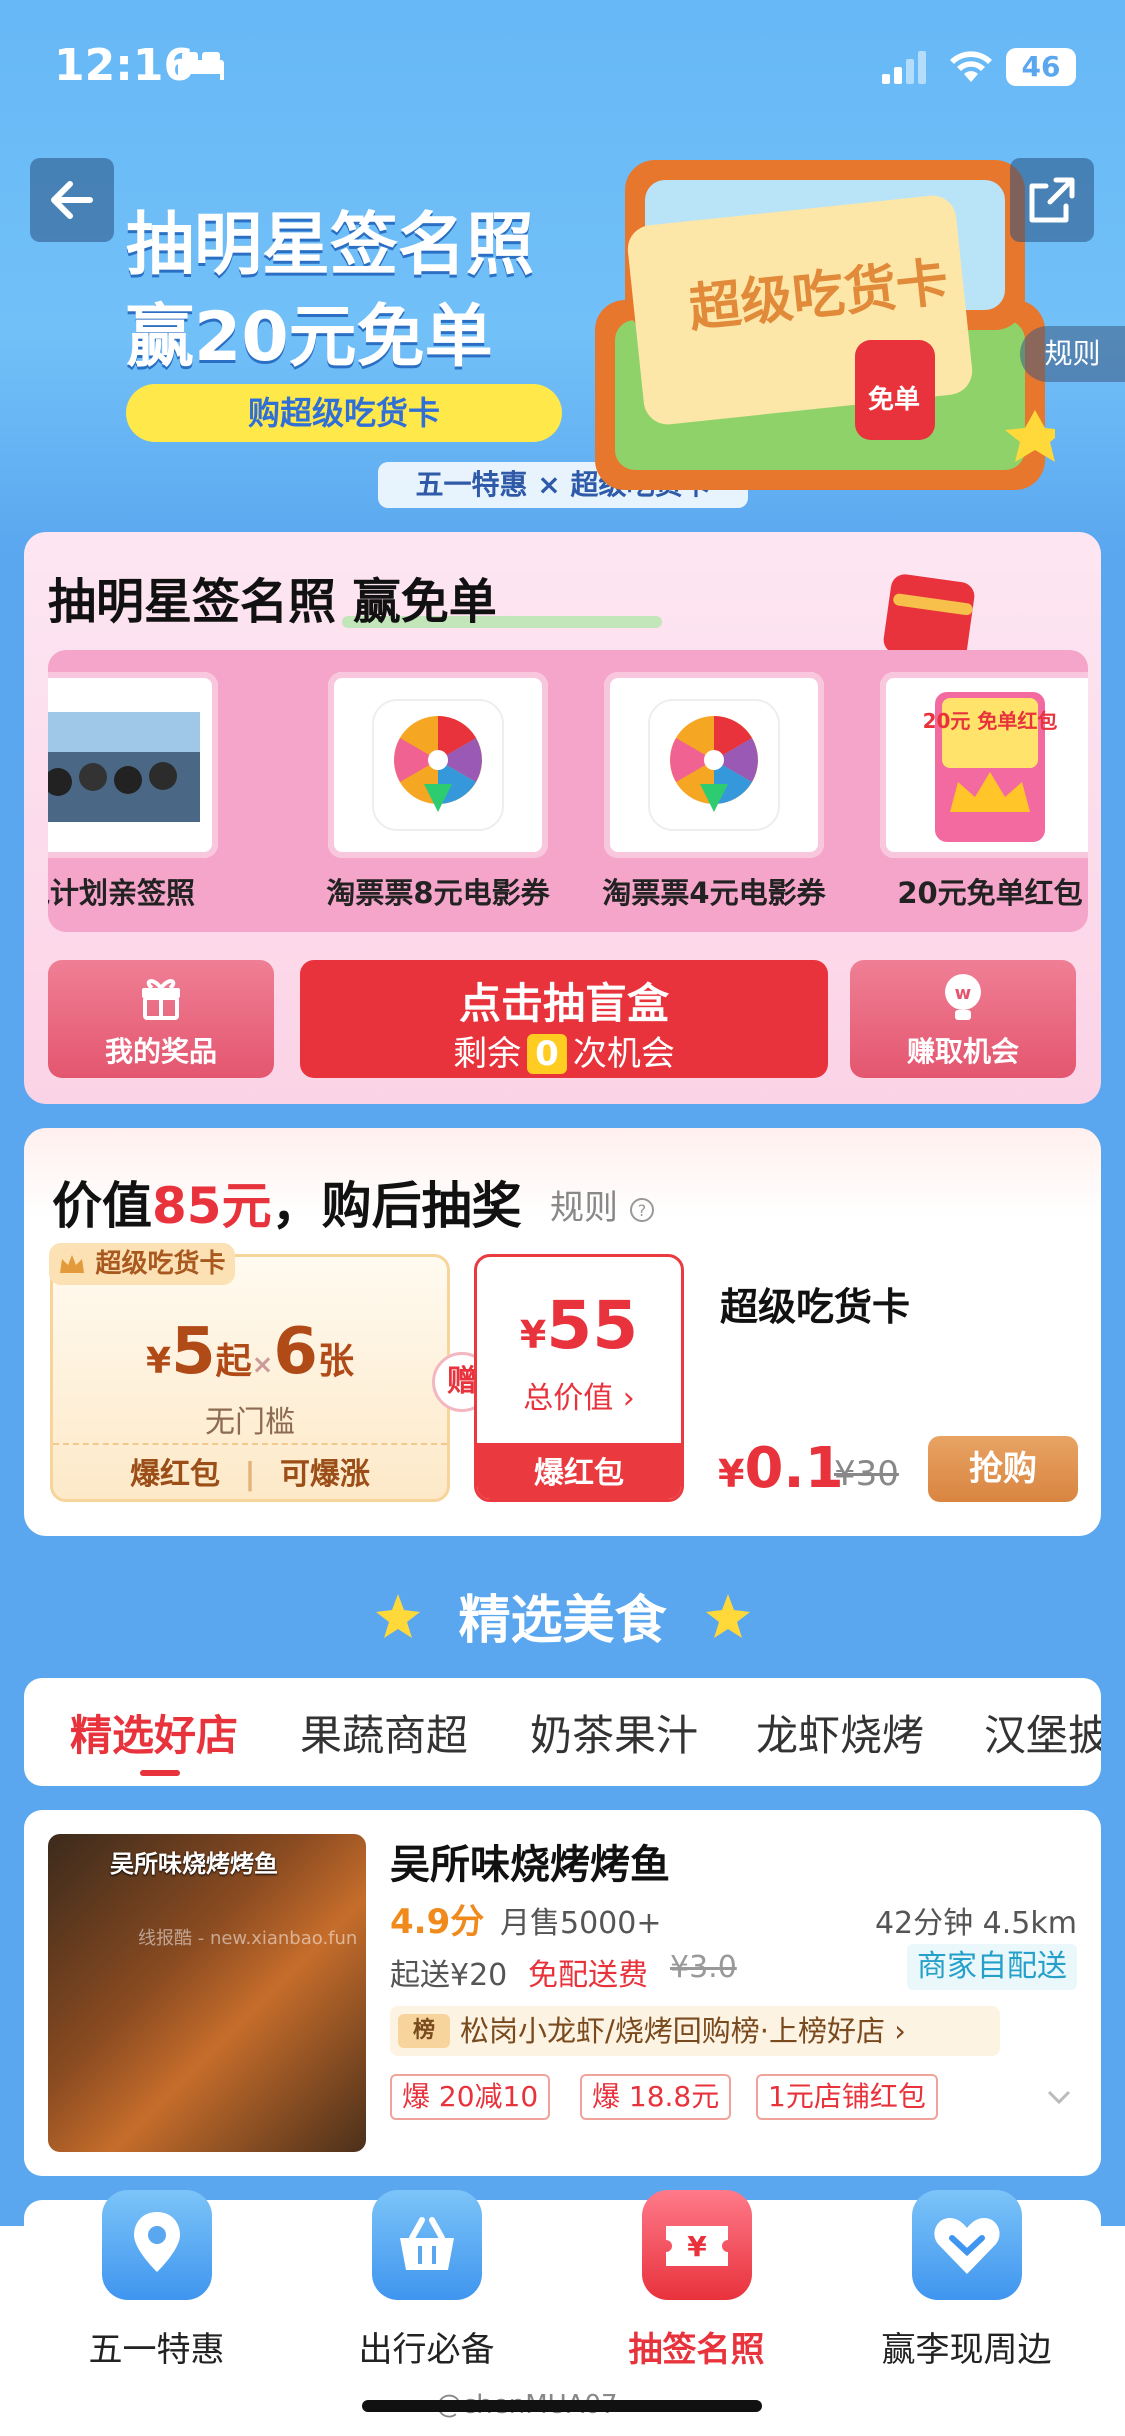 The image size is (1125, 2436). Describe the element at coordinates (731, 1474) in the screenshot. I see `current-price-currency: ¥` at that location.